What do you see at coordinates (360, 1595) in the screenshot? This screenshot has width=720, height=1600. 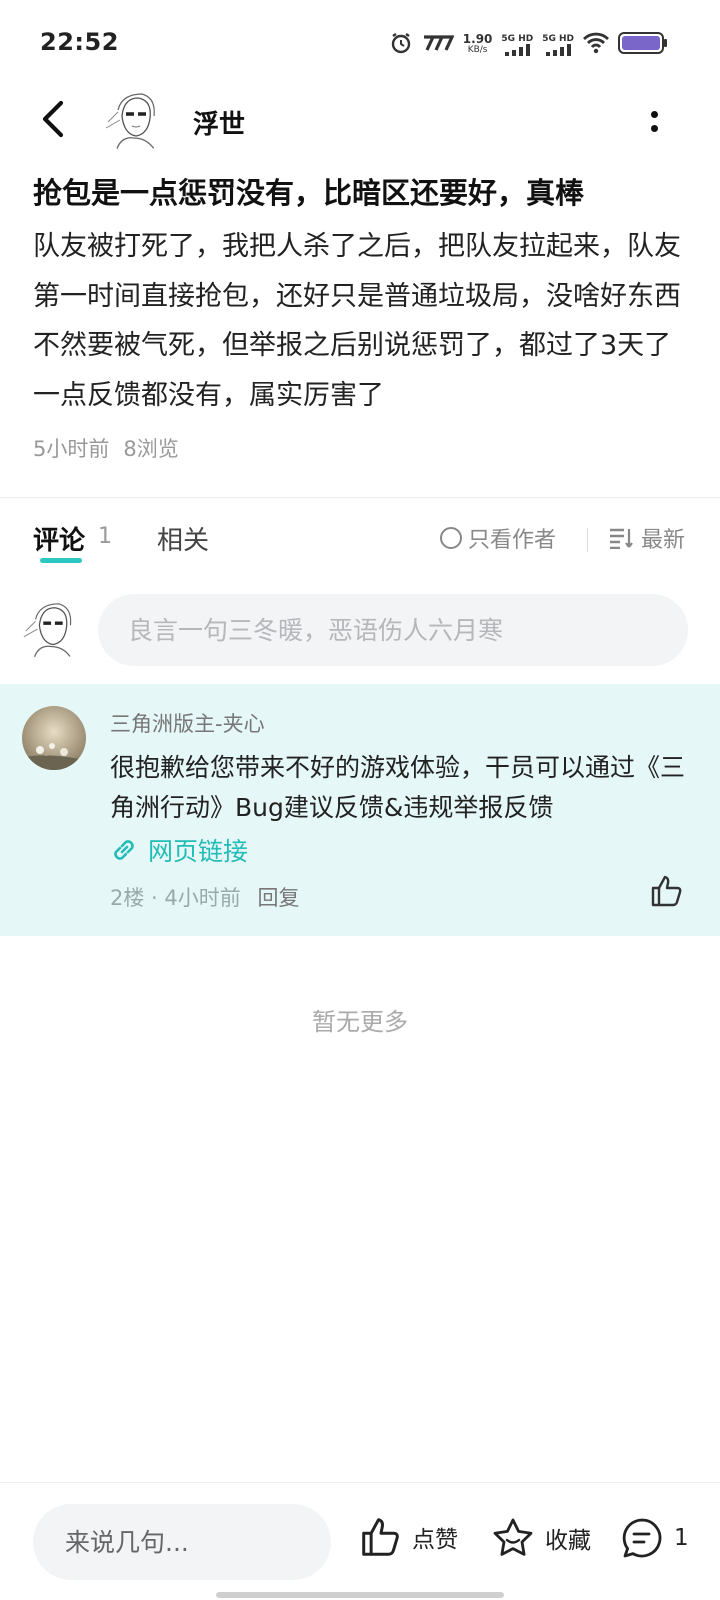 I see `home-indicator` at bounding box center [360, 1595].